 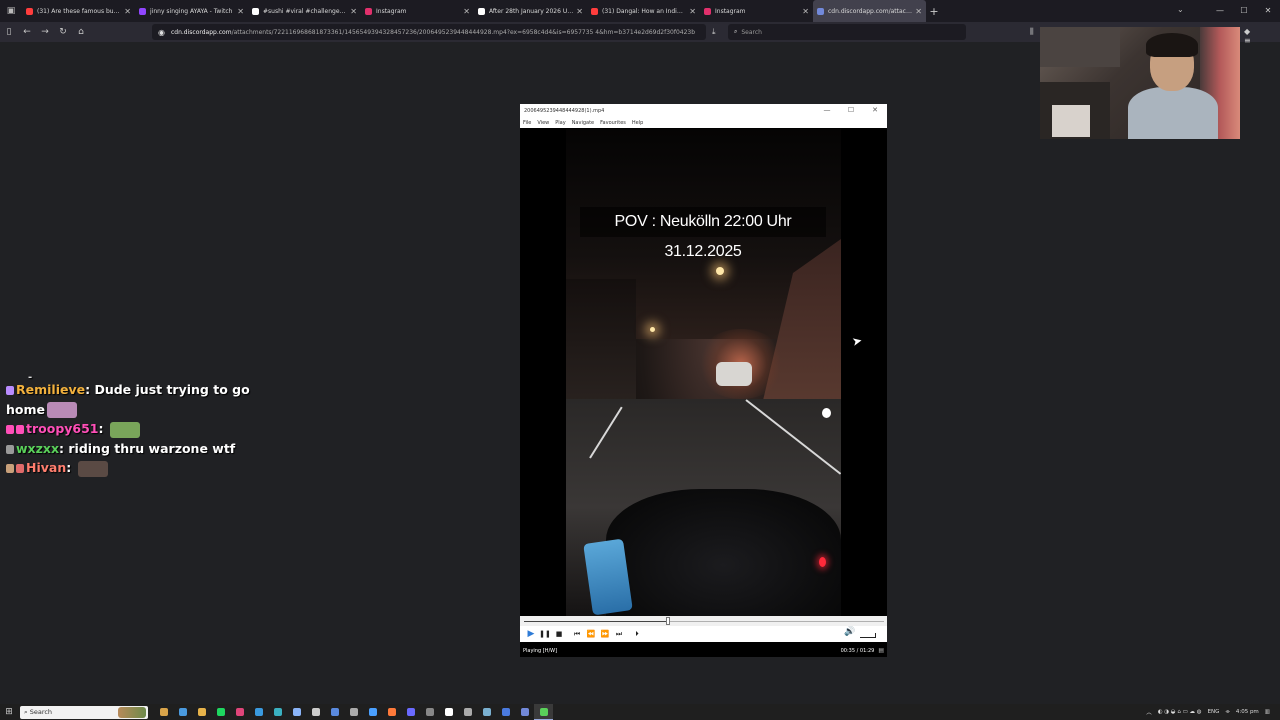 What do you see at coordinates (103, 428) in the screenshot?
I see `chat-colon: :` at bounding box center [103, 428].